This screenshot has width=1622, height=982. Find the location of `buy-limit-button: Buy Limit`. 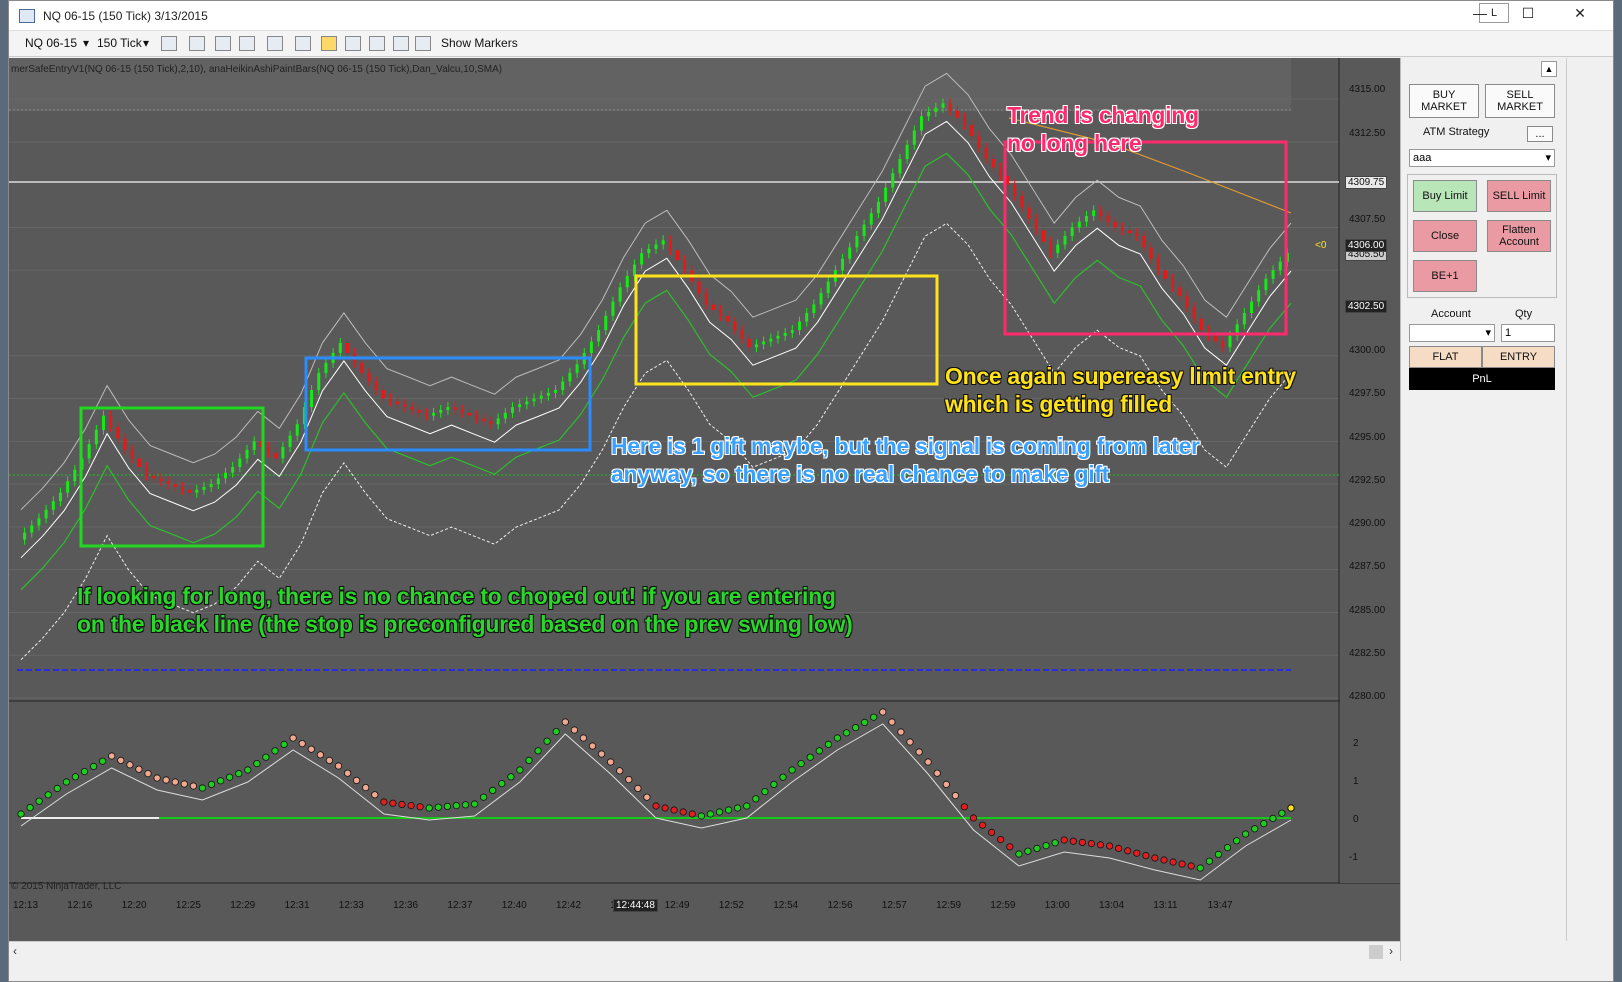

buy-limit-button: Buy Limit is located at coordinates (1445, 196).